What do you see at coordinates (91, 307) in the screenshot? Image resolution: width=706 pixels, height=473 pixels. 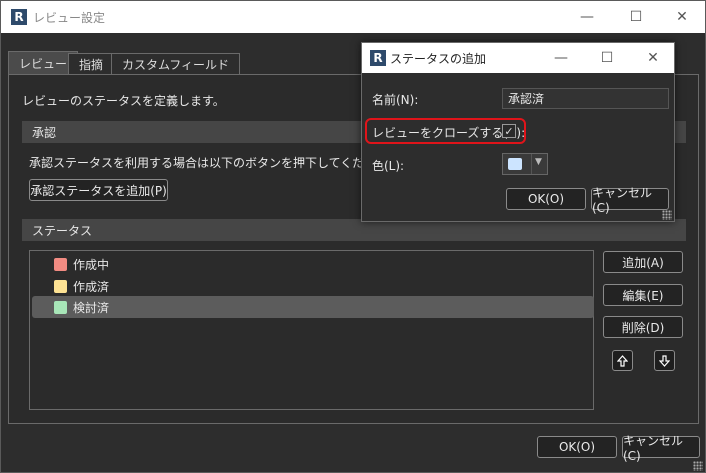 I see `status-label: 検討済` at bounding box center [91, 307].